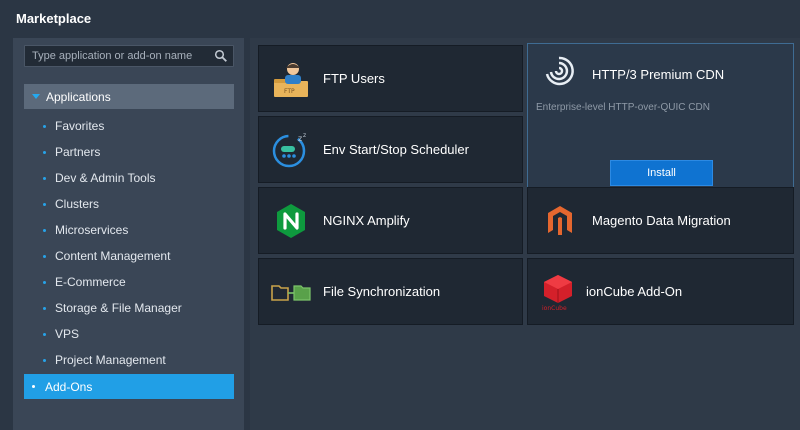 This screenshot has height=430, width=800. I want to click on sidebar-item-label: E-Commerce, so click(90, 282).